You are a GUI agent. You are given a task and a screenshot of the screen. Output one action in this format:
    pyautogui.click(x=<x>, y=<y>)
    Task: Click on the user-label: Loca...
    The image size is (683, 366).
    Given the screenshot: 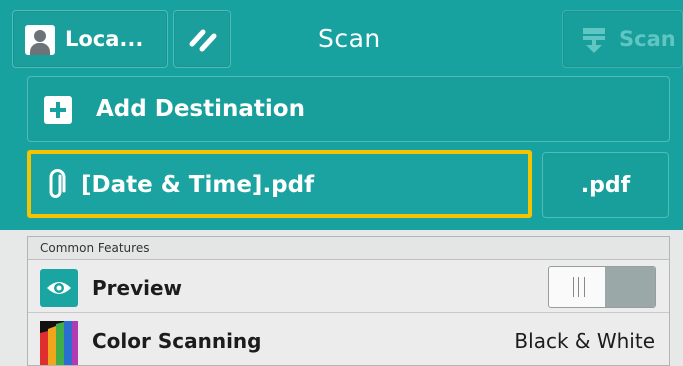 What is the action you would take?
    pyautogui.click(x=104, y=39)
    